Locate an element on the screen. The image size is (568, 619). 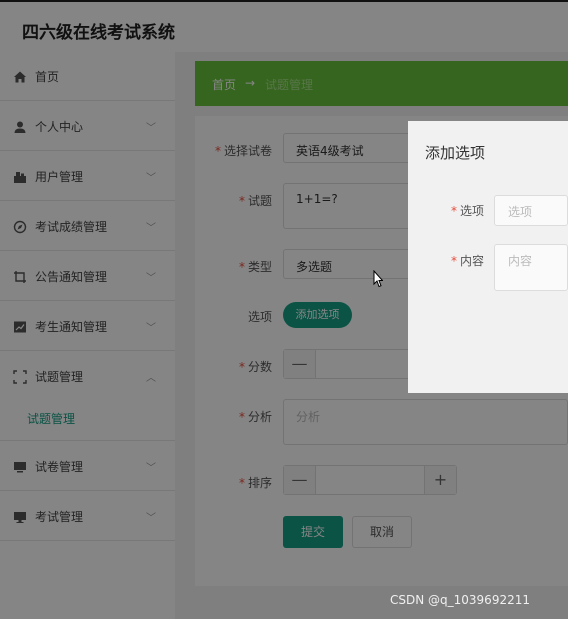
option-label: * 选项 is located at coordinates (468, 211).